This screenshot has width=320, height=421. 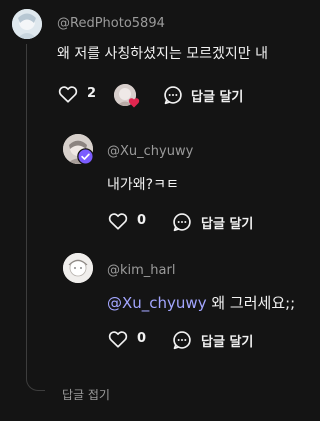 I want to click on reply-2-heart-icon, so click(x=118, y=339).